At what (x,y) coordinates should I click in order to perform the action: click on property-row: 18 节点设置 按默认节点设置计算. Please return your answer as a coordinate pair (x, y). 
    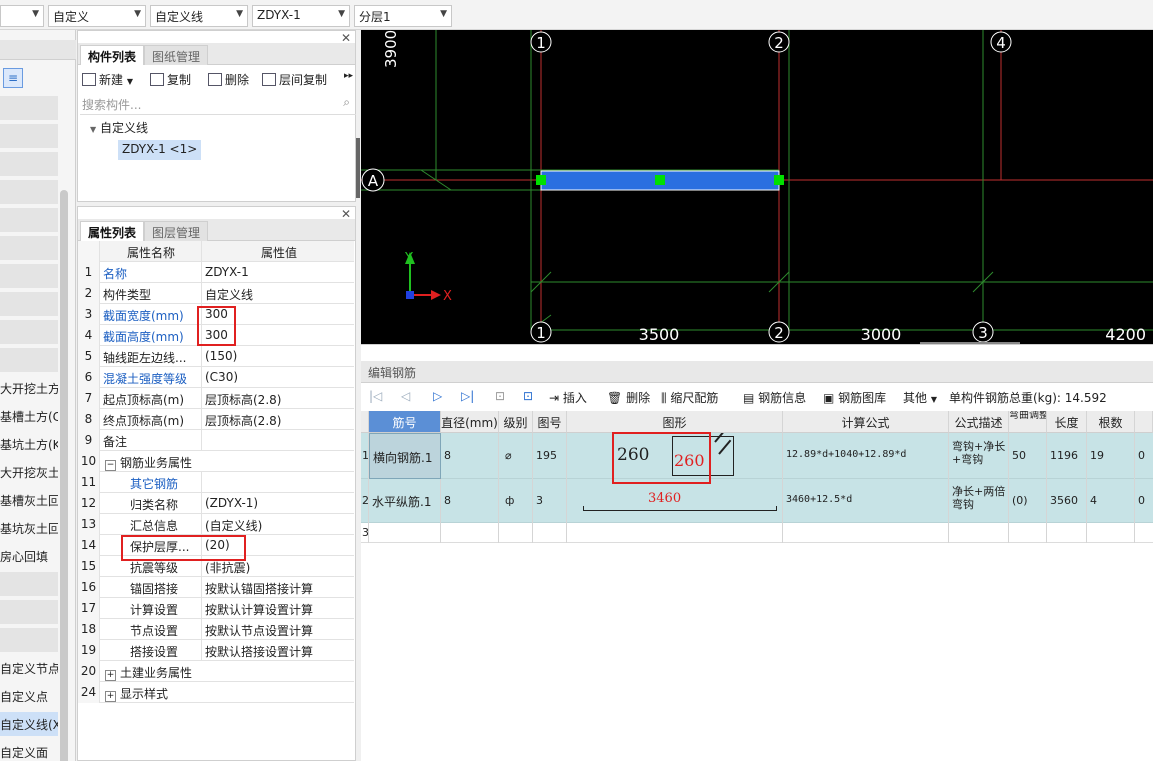
    Looking at the image, I should click on (216, 629).